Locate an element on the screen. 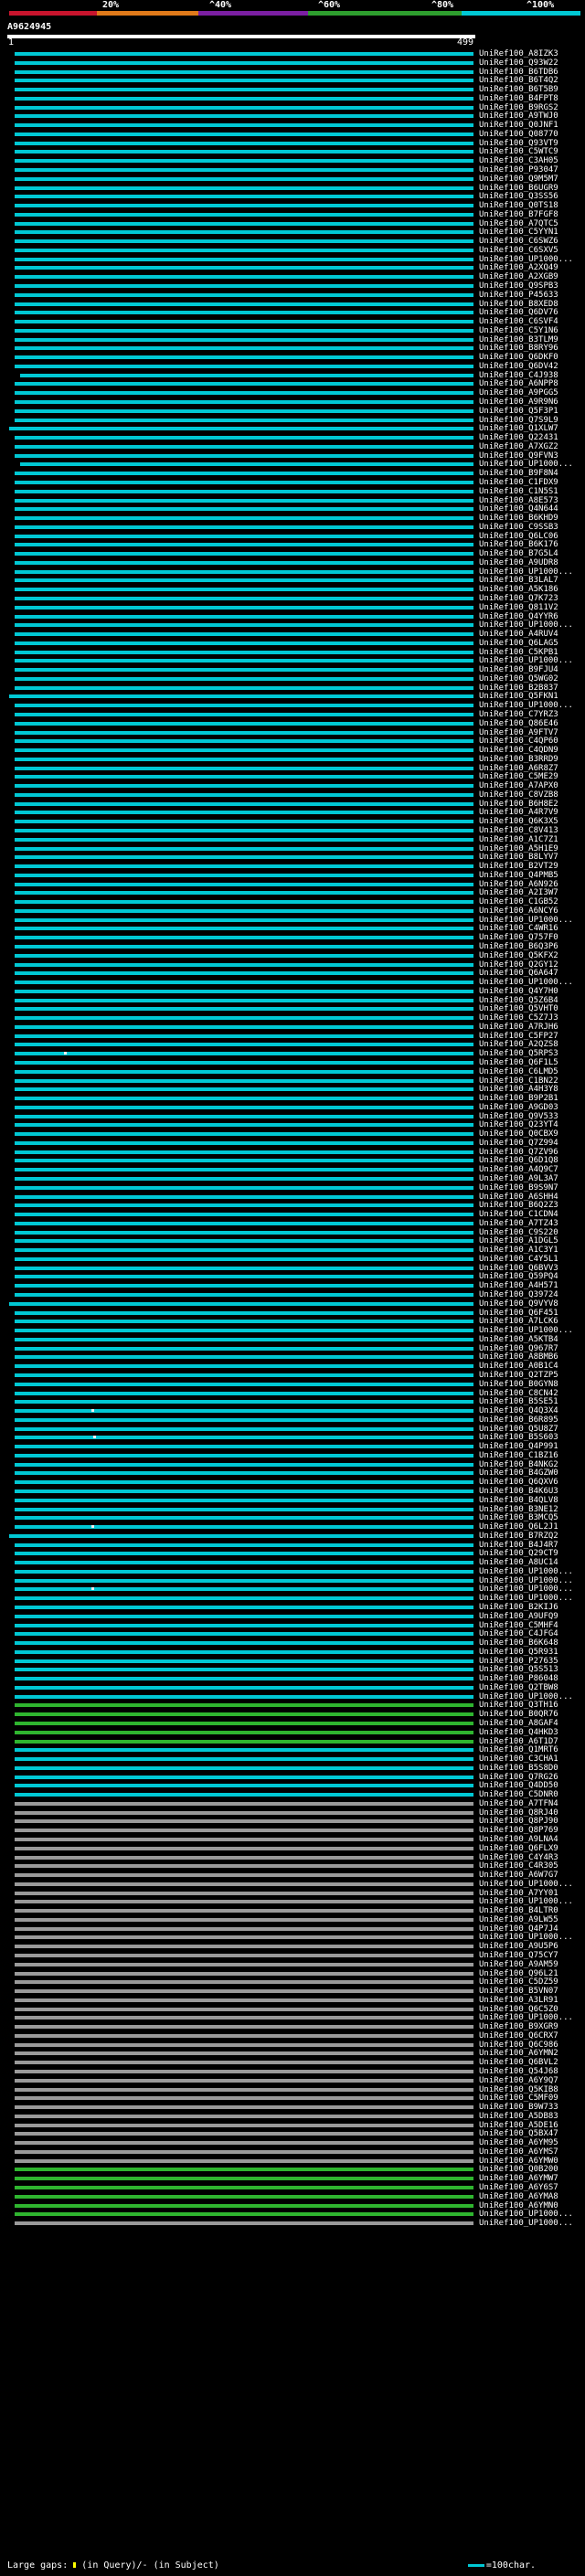  hit-label: UniRef100_Q7Z994 is located at coordinates (532, 1143).